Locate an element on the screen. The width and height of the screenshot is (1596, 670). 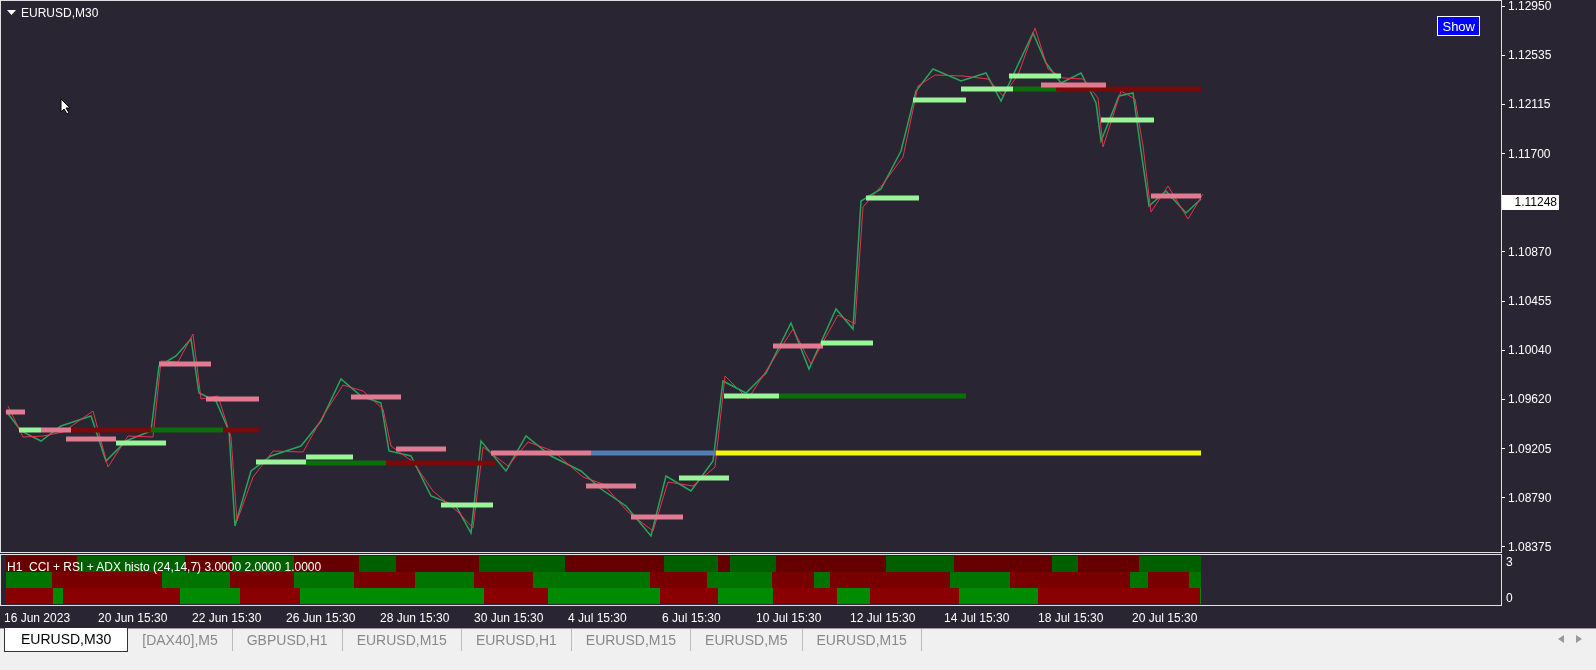
chart-tab: EURUSD,M5 is located at coordinates (747, 640).